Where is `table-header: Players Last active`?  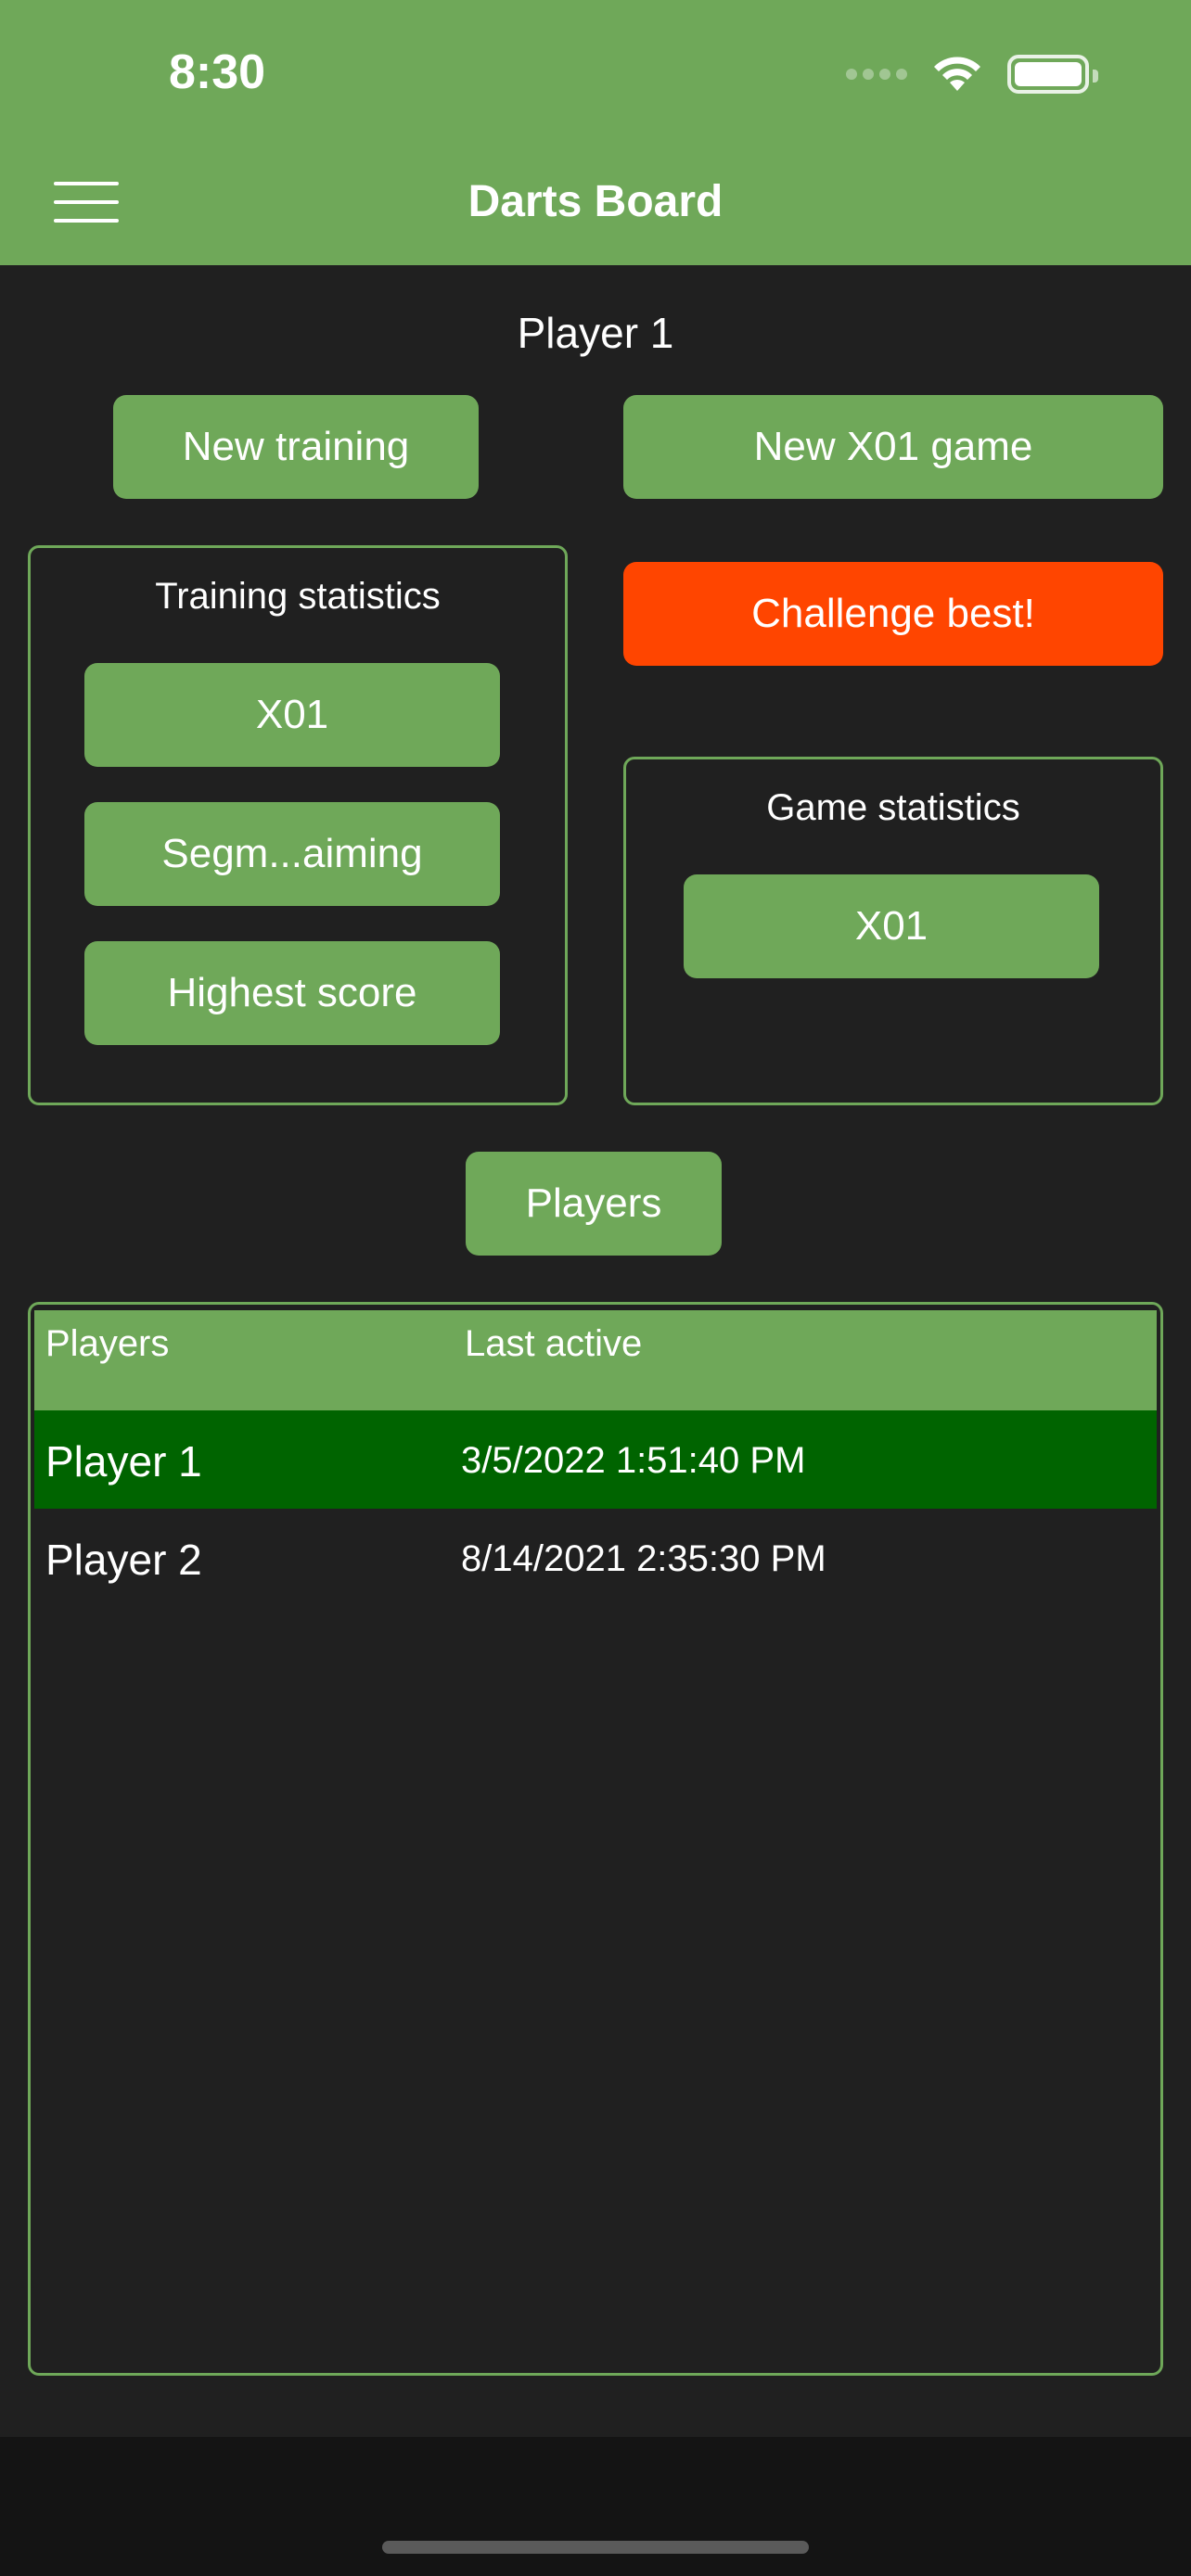
table-header: Players Last active is located at coordinates (595, 1360).